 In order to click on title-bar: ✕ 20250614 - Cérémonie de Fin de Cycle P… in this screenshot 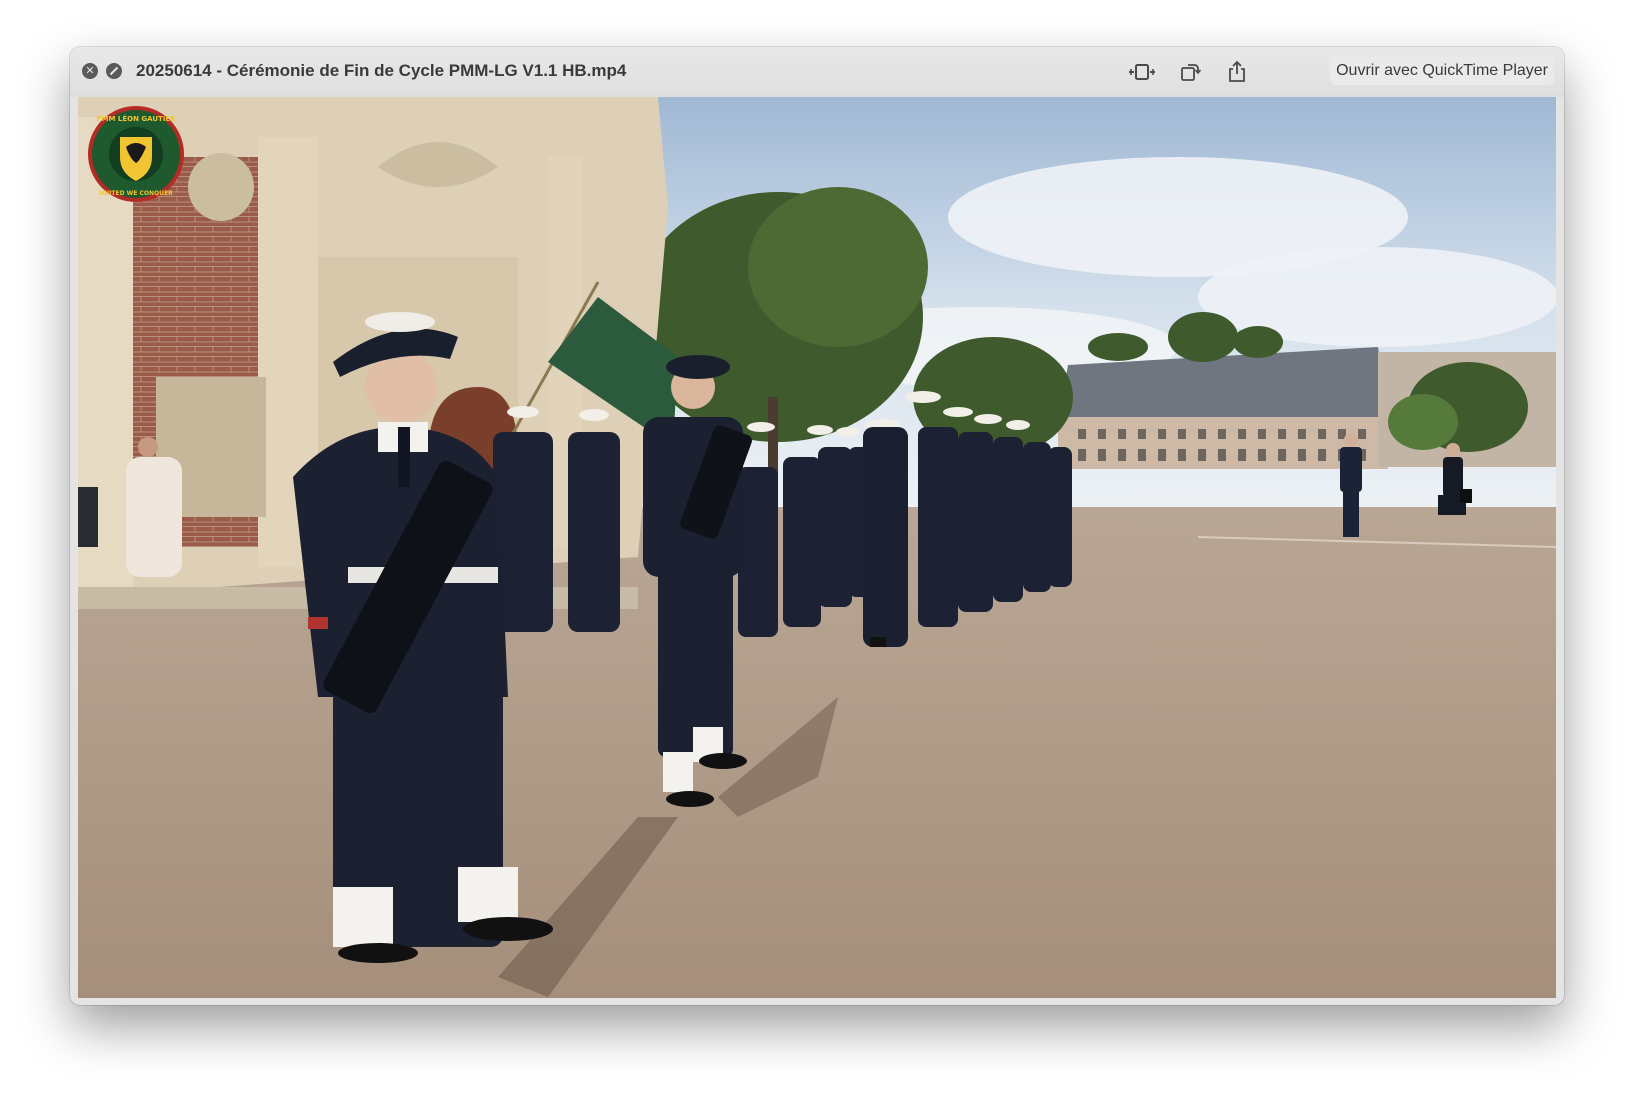, I will do `click(817, 72)`.